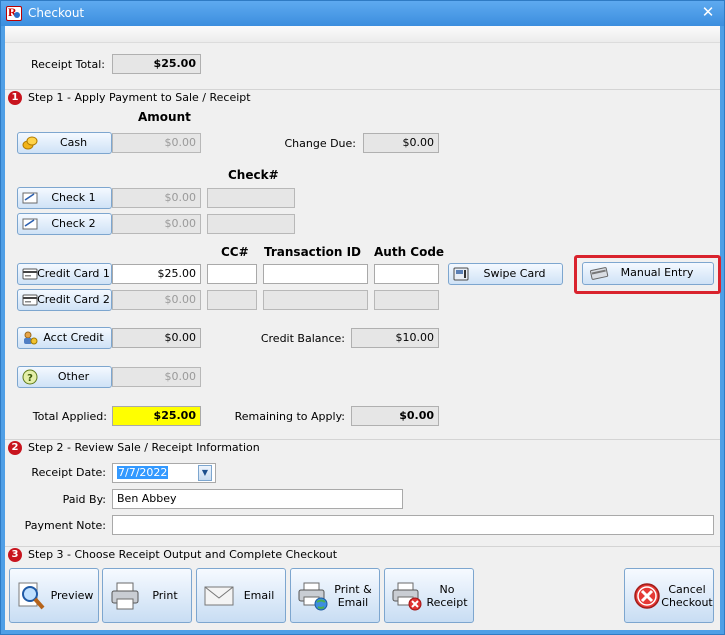 This screenshot has height=635, width=725. I want to click on no-receipt-button: No Receipt, so click(429, 595).